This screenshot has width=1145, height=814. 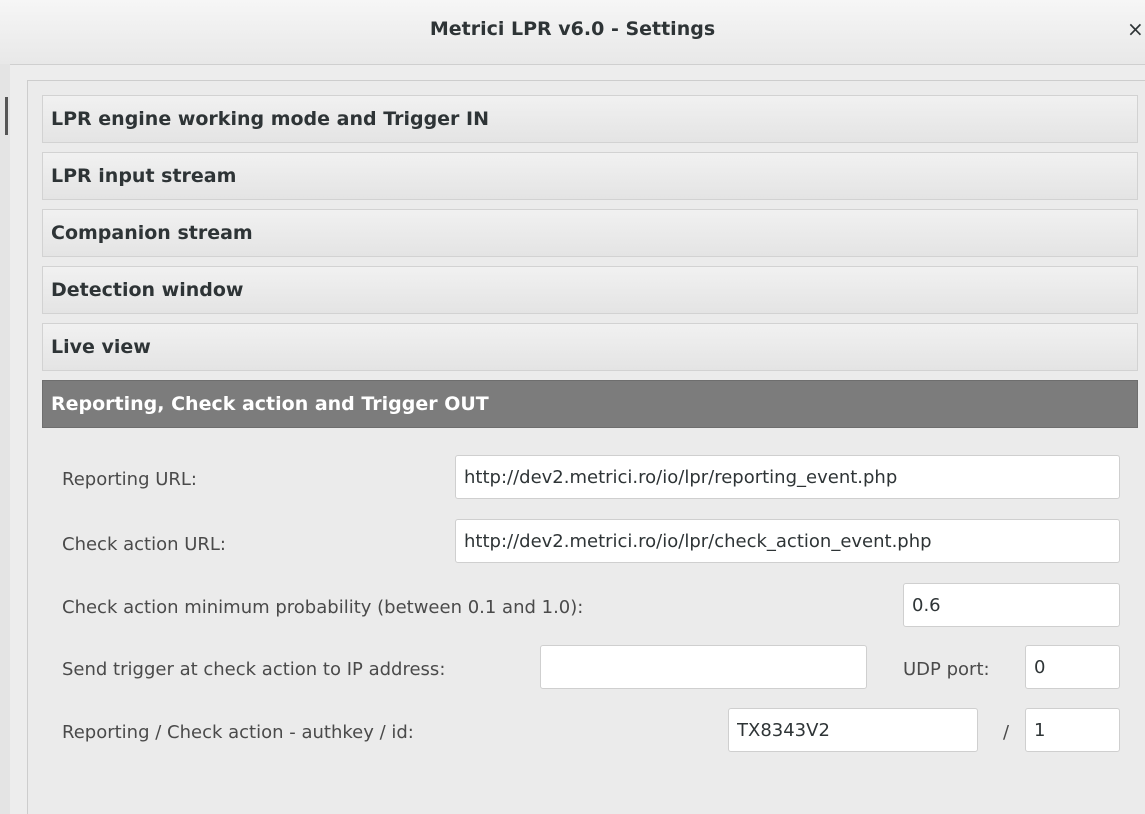 What do you see at coordinates (590, 404) in the screenshot?
I see `section-reporting-check-action: Reporting, Check action and Trigger OUT` at bounding box center [590, 404].